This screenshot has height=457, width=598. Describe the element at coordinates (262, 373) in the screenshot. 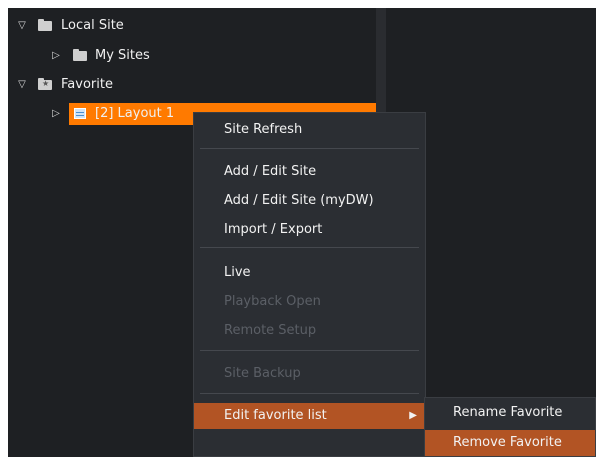

I see `menu-item-site-backup: Site Backup` at that location.